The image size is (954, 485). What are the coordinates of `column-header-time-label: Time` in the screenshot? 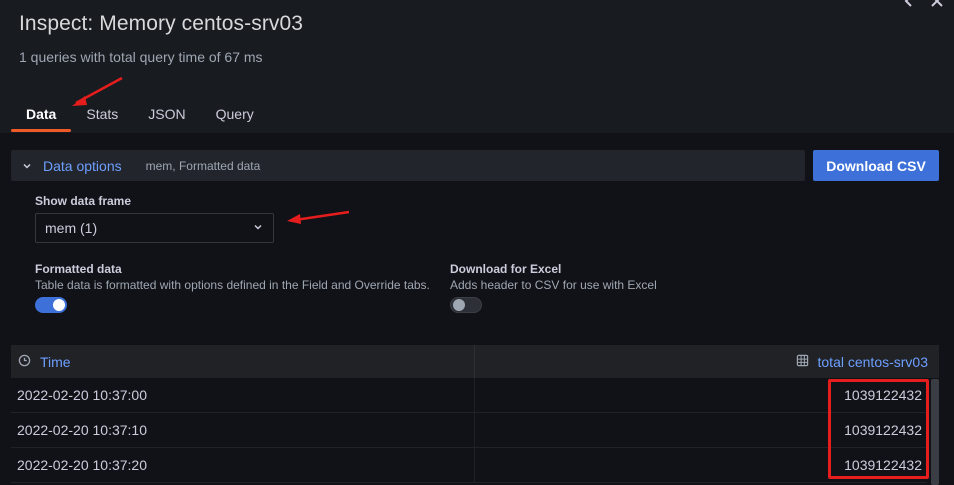 It's located at (55, 362).